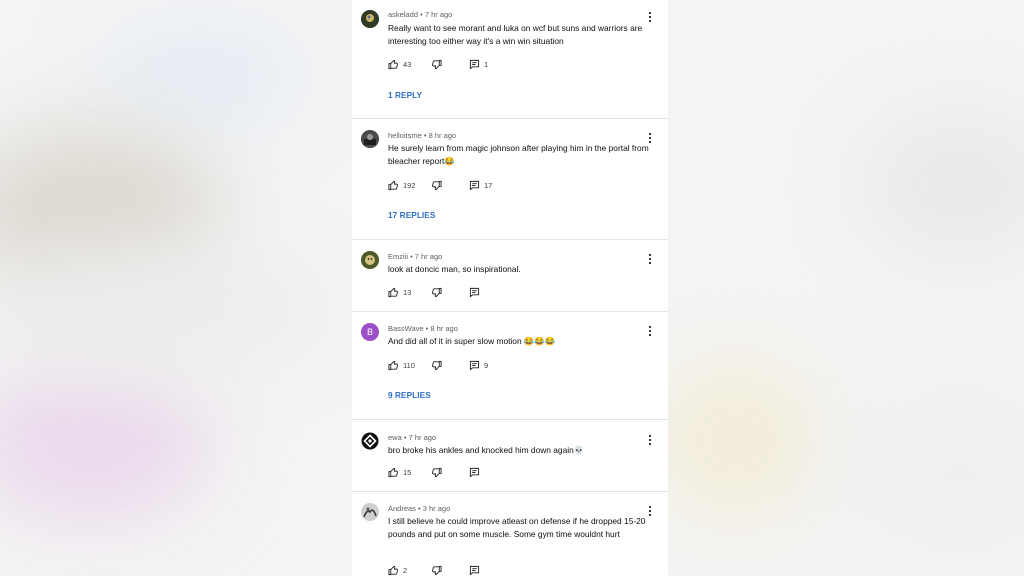  What do you see at coordinates (395, 437) in the screenshot?
I see `author-name: ewa` at bounding box center [395, 437].